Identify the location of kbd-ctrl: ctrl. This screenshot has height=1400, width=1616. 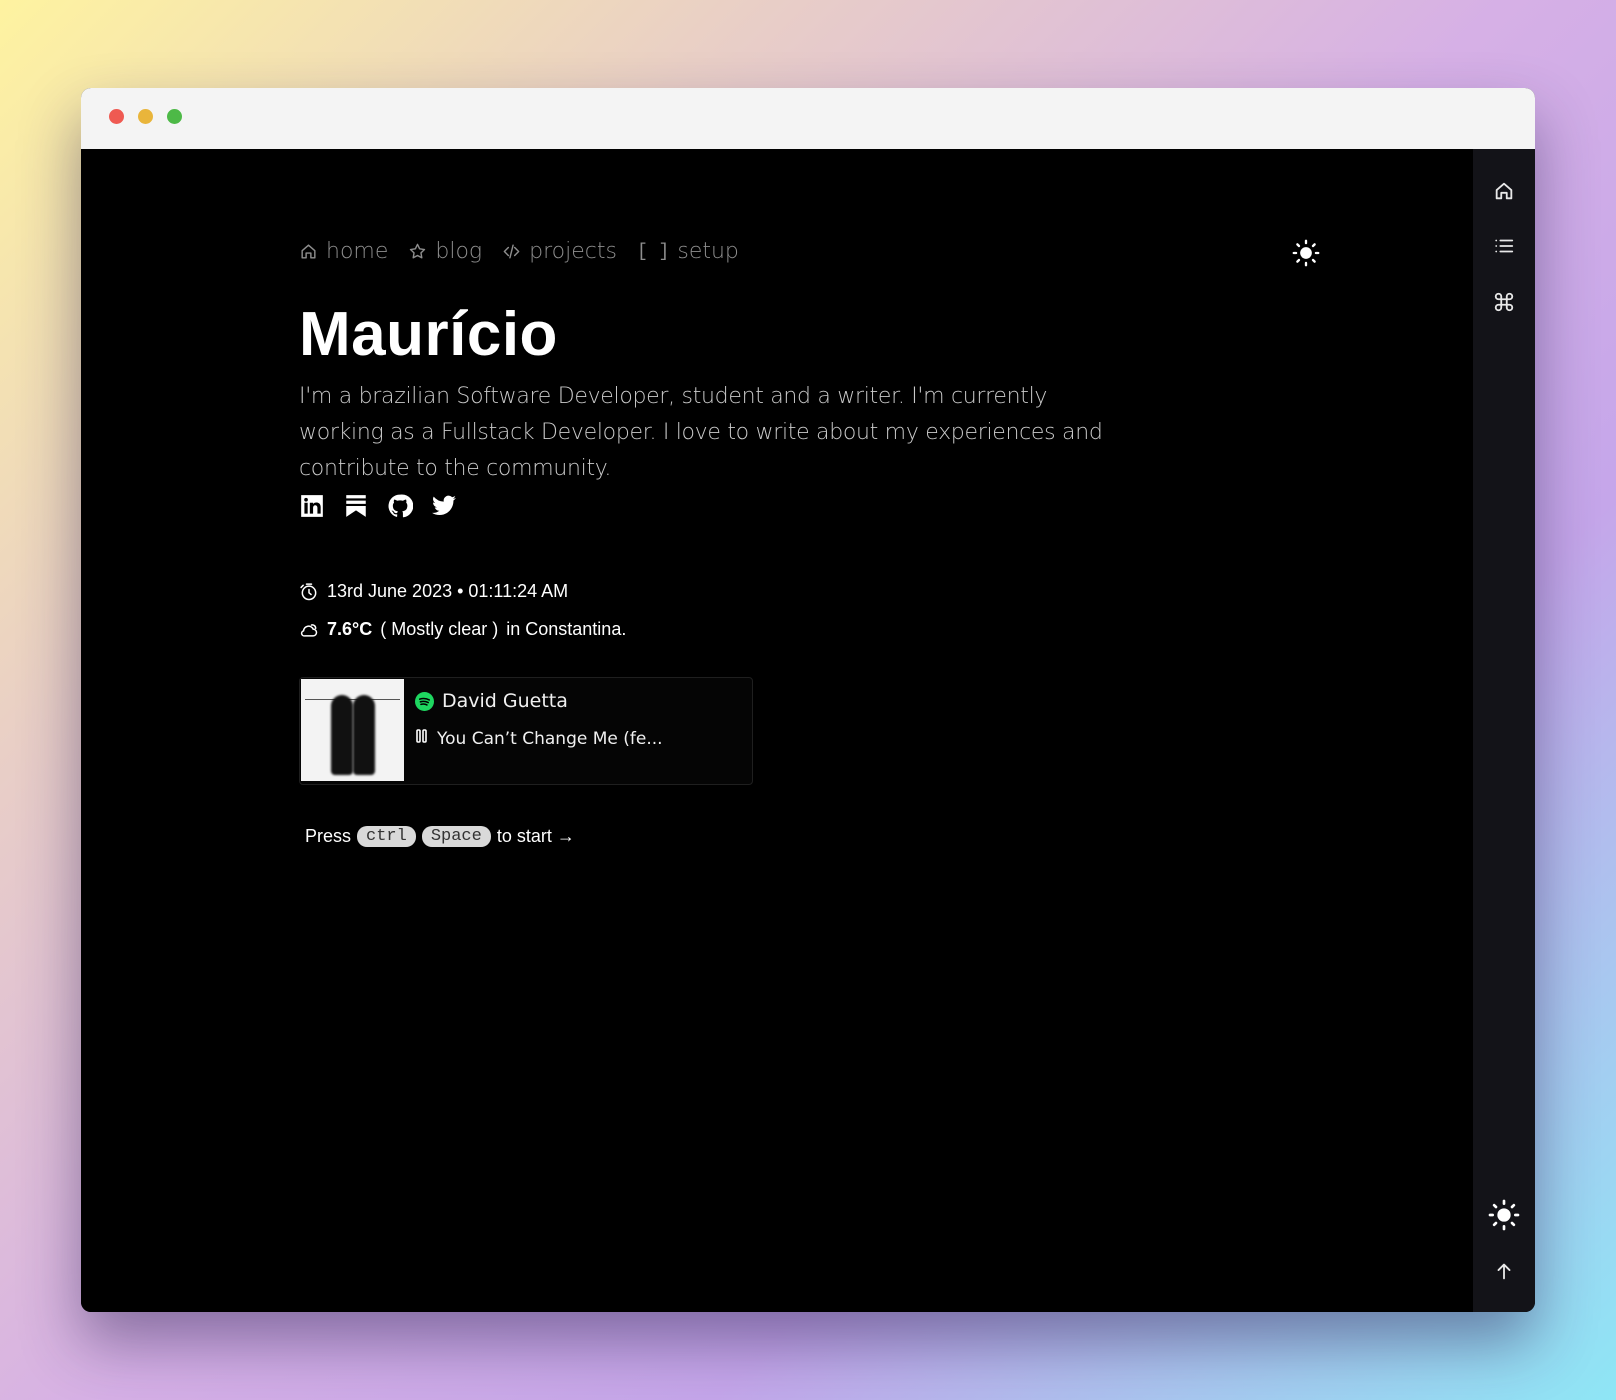
(386, 836).